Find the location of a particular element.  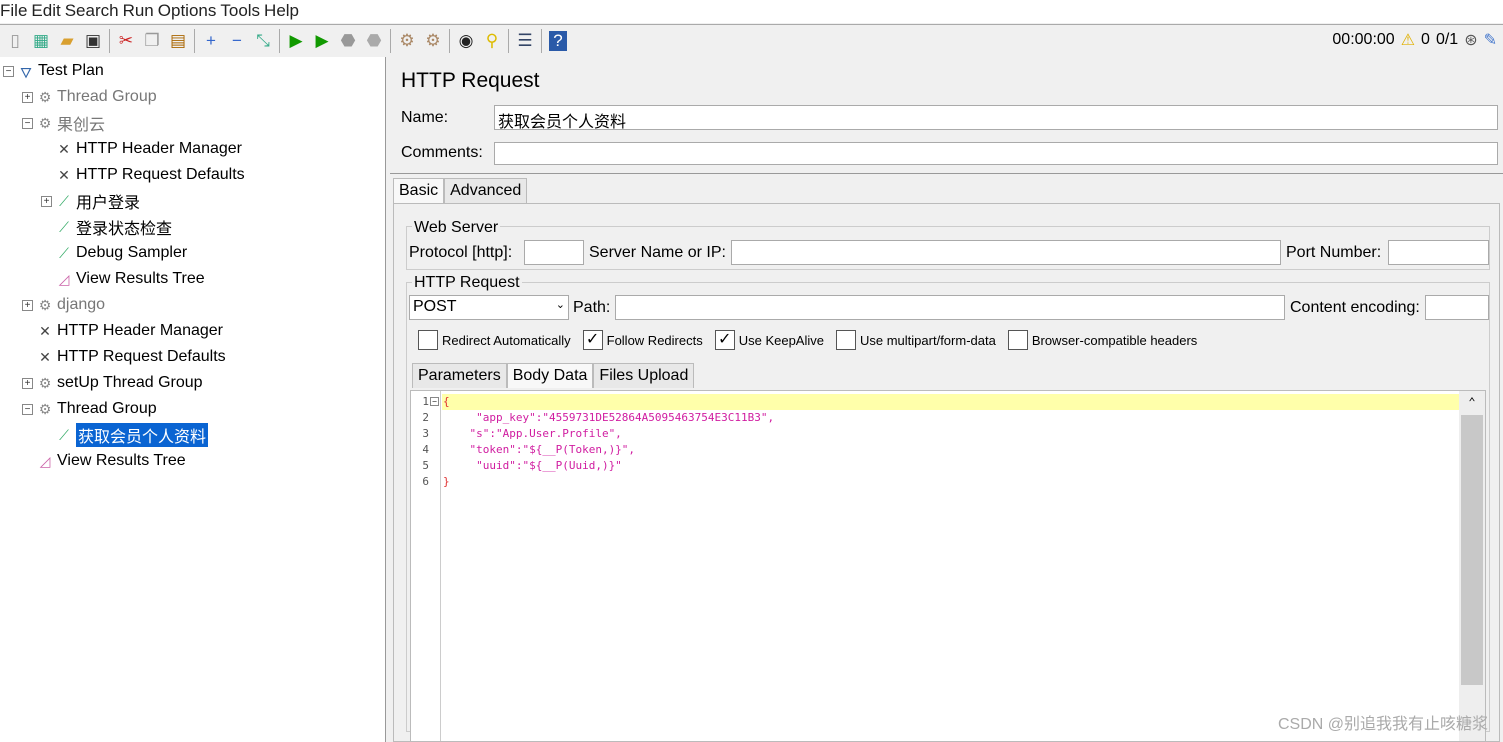

scroll-up-icon: ⌃ is located at coordinates (1472, 402).